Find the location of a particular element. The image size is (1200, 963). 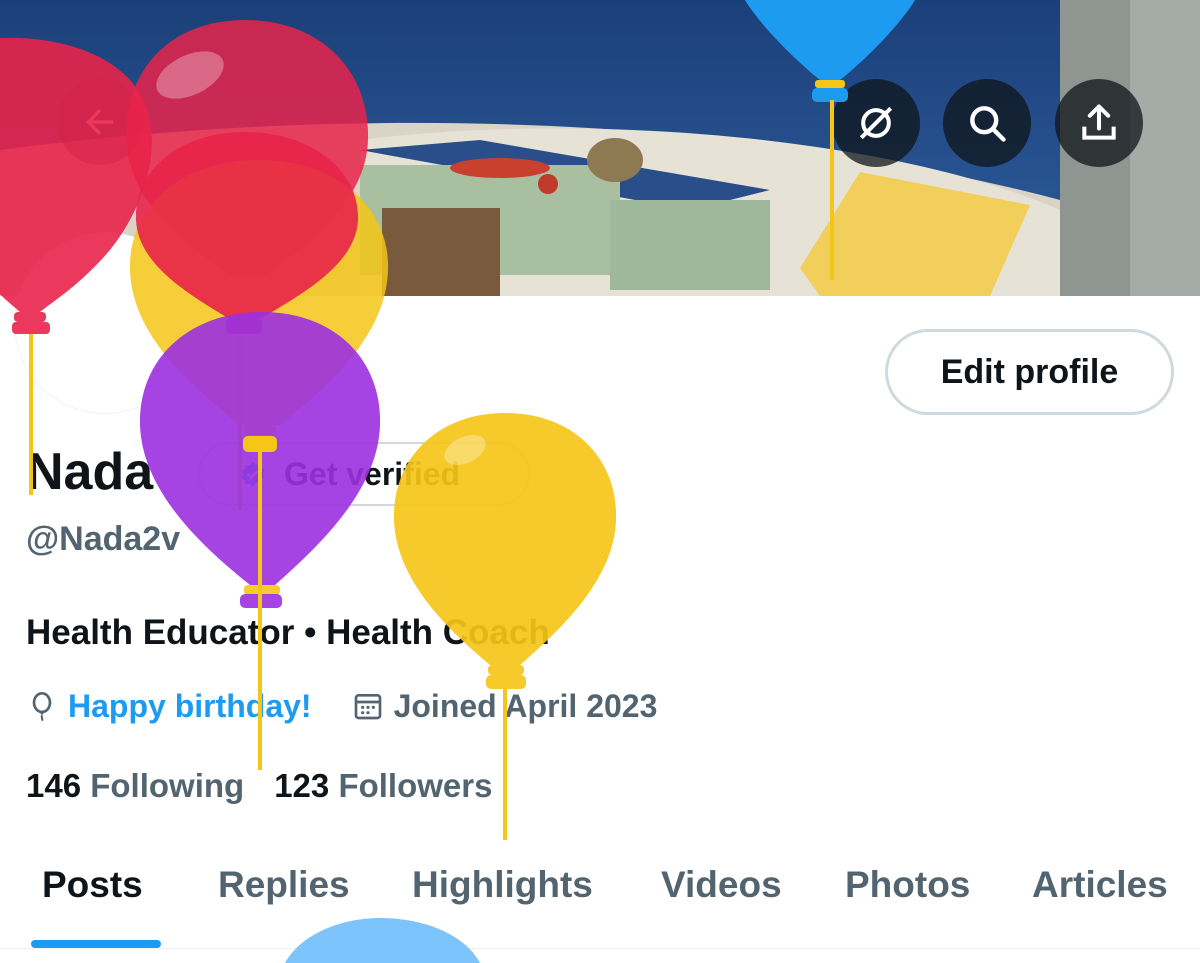

profile-meta: Happy birthday! Joined April 2023 is located at coordinates (341, 706).